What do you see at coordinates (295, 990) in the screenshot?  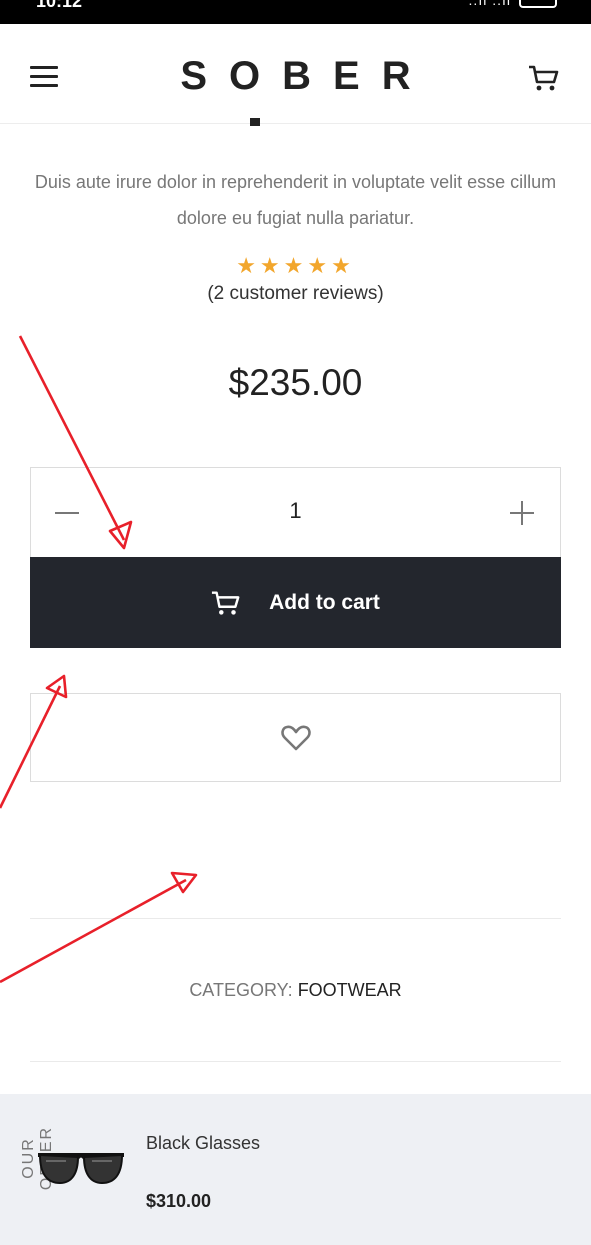 I see `product-category: CATEGORY: FOOTWEAR` at bounding box center [295, 990].